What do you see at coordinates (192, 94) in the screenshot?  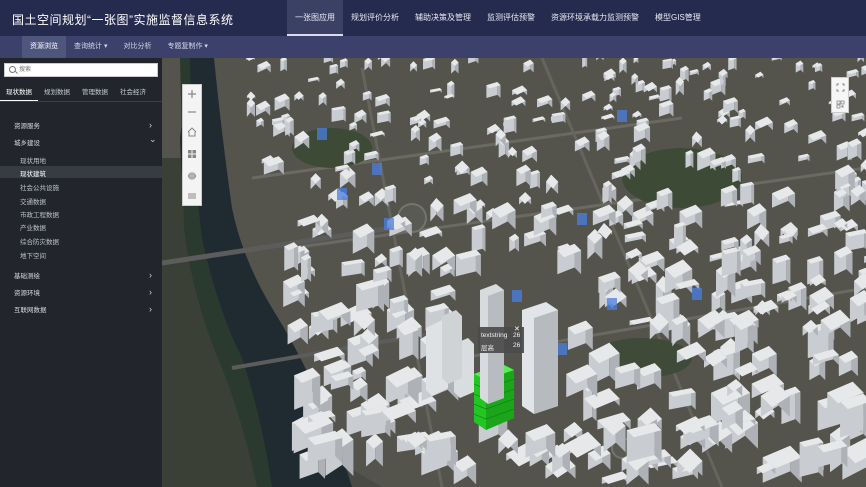 I see `plus-icon` at bounding box center [192, 94].